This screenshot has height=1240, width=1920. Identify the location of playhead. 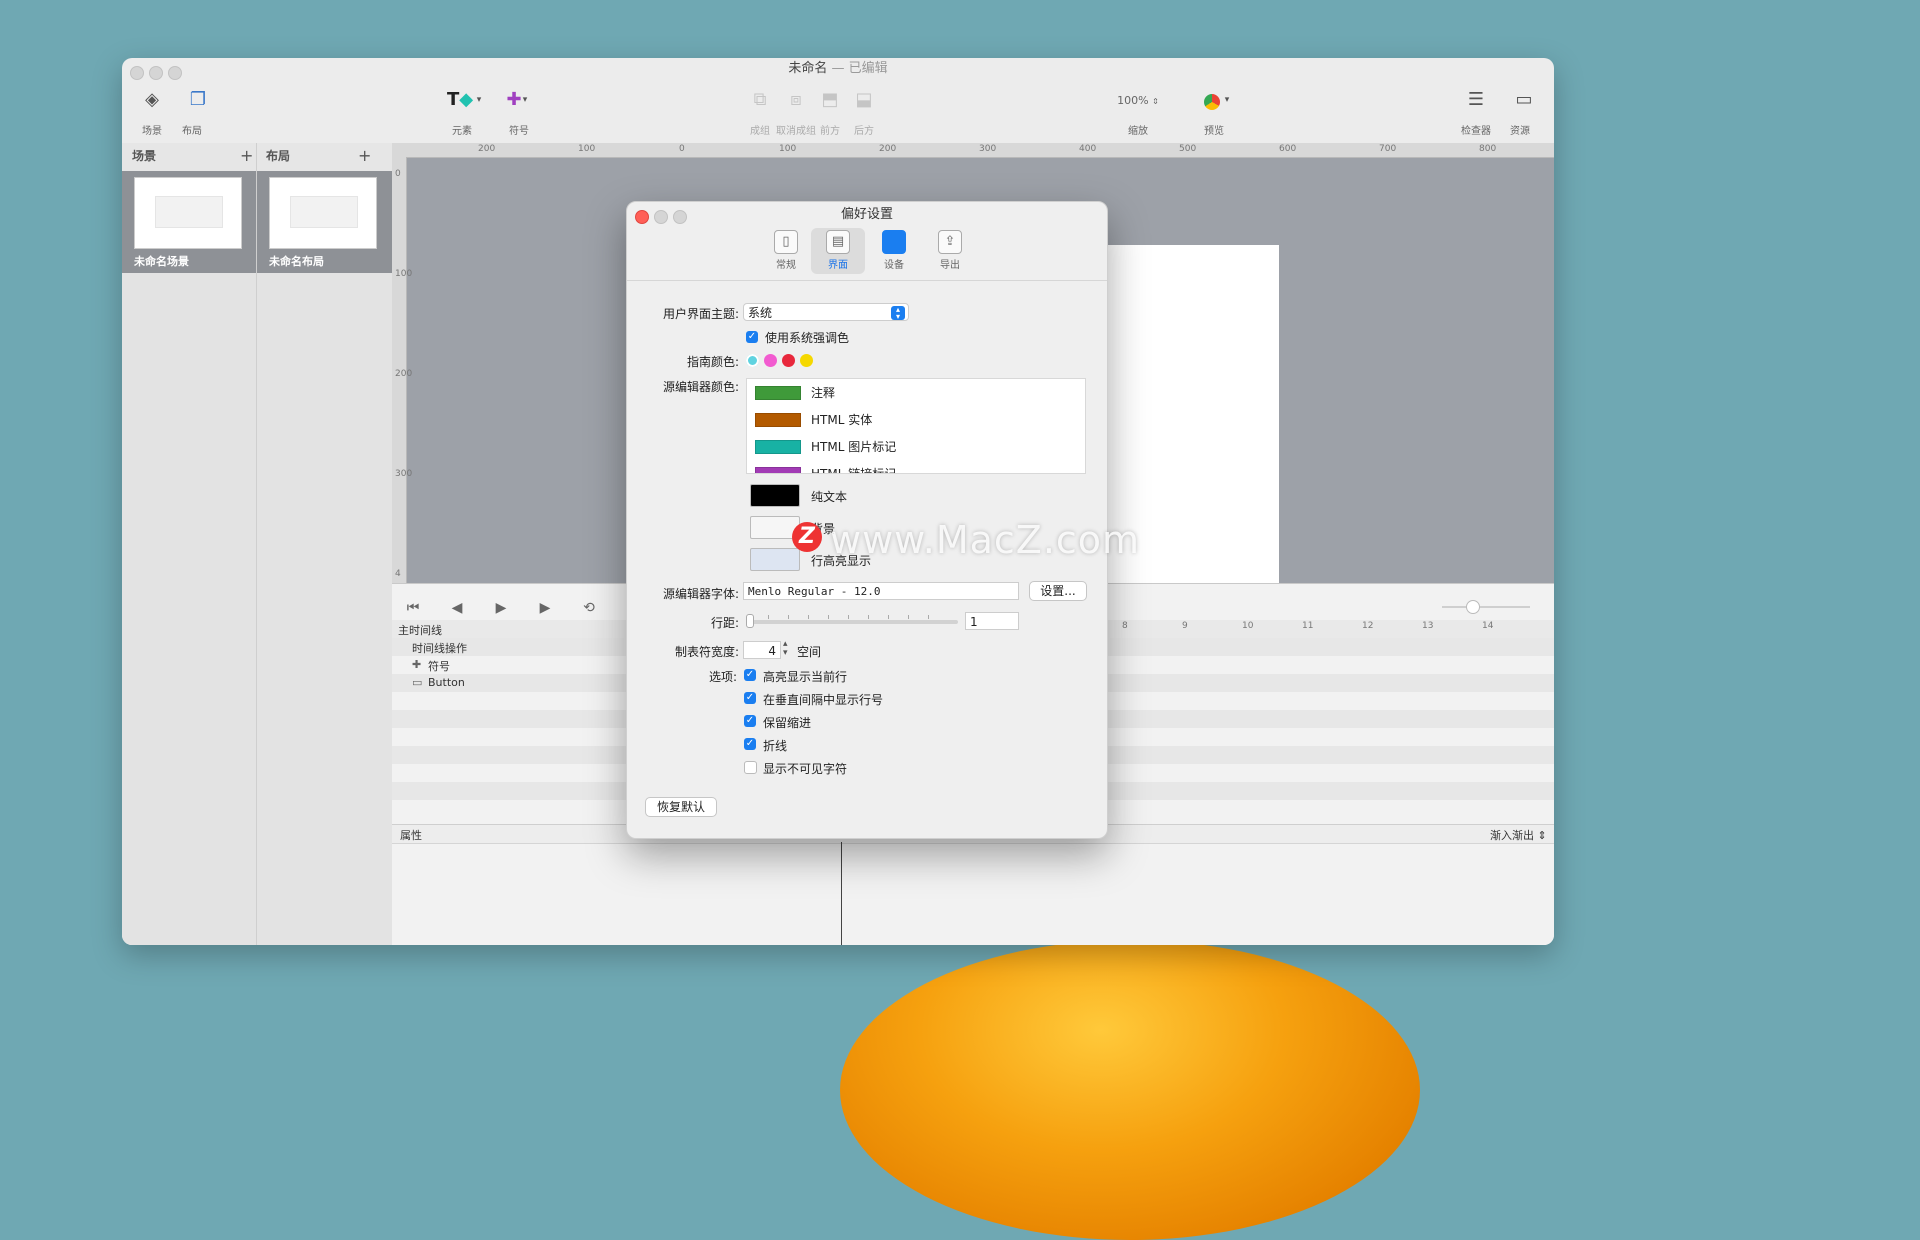
(841, 893).